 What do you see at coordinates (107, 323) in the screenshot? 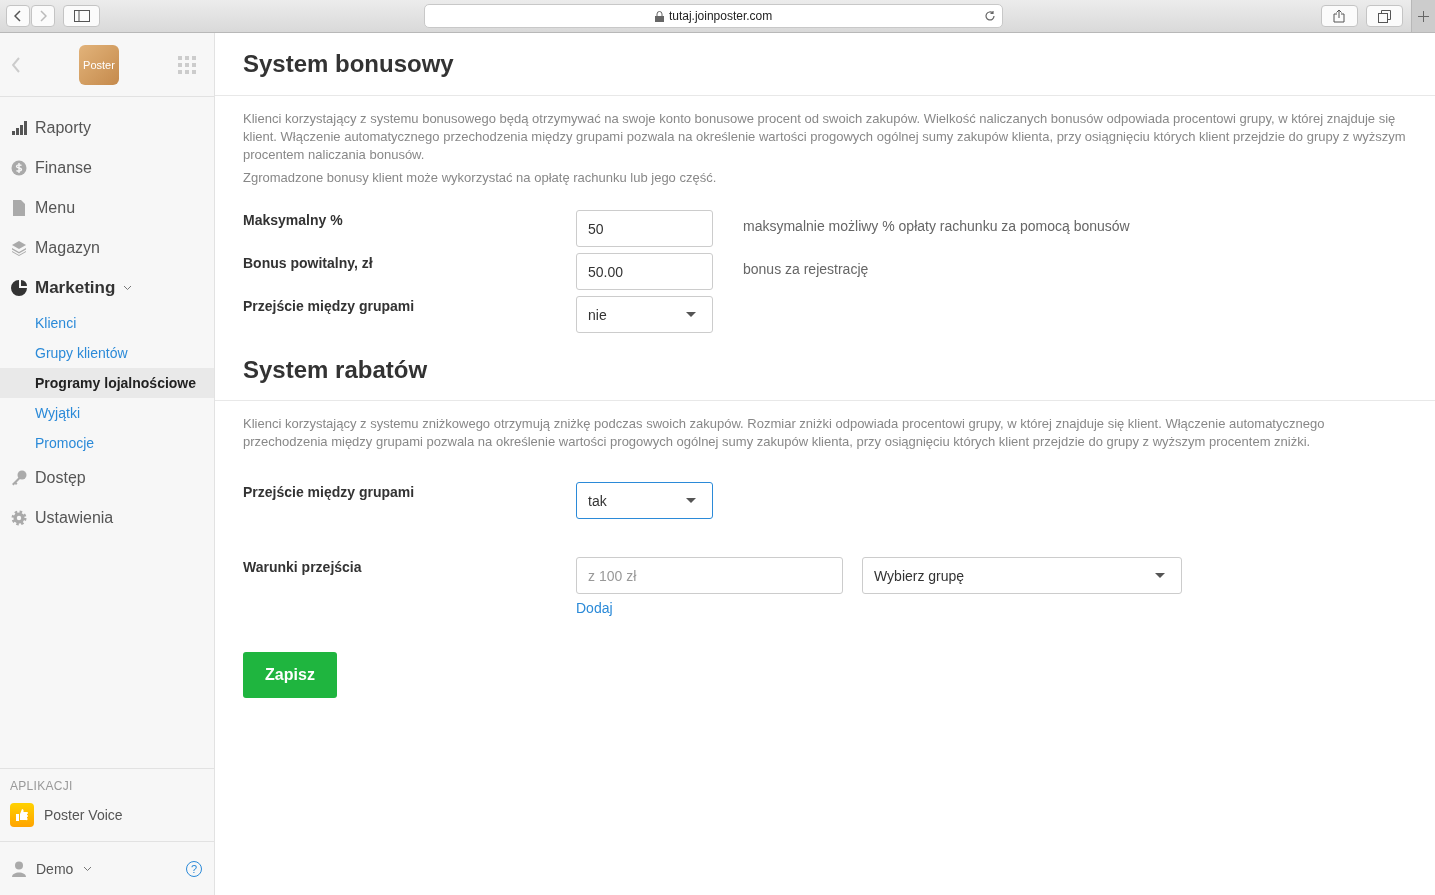
I see `submenu-item: Klienci` at bounding box center [107, 323].